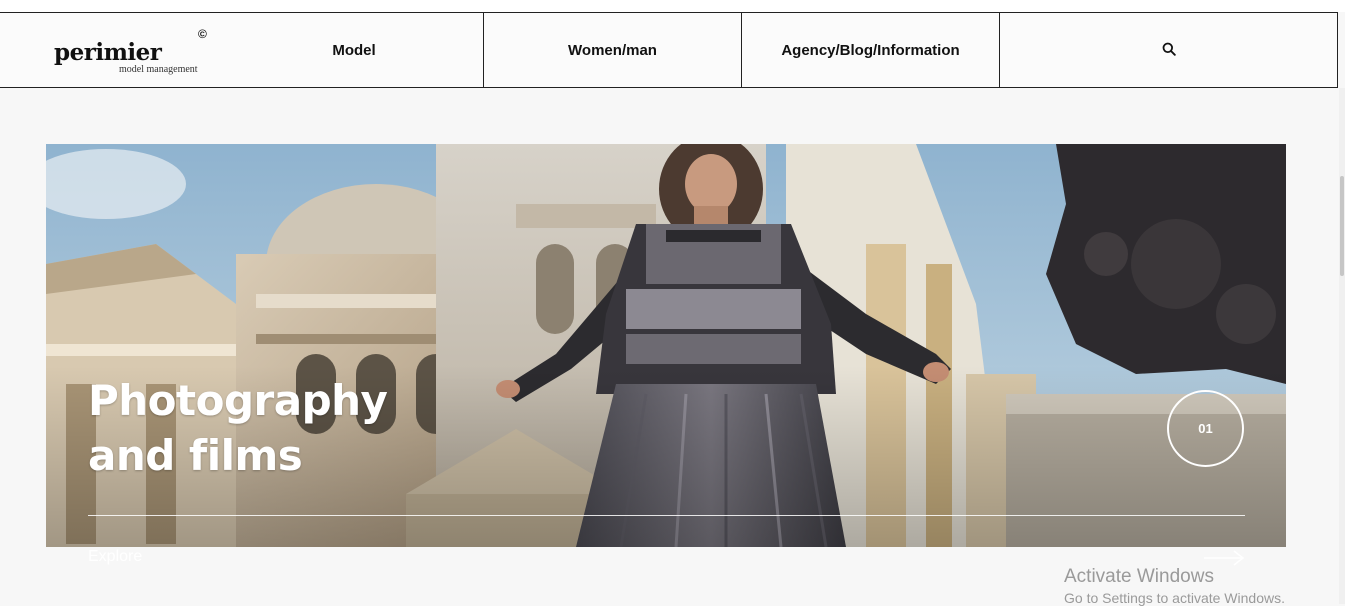 The height and width of the screenshot is (606, 1345). I want to click on nav-item-agency-blog-information: Agency/Blog/Information, so click(870, 50).